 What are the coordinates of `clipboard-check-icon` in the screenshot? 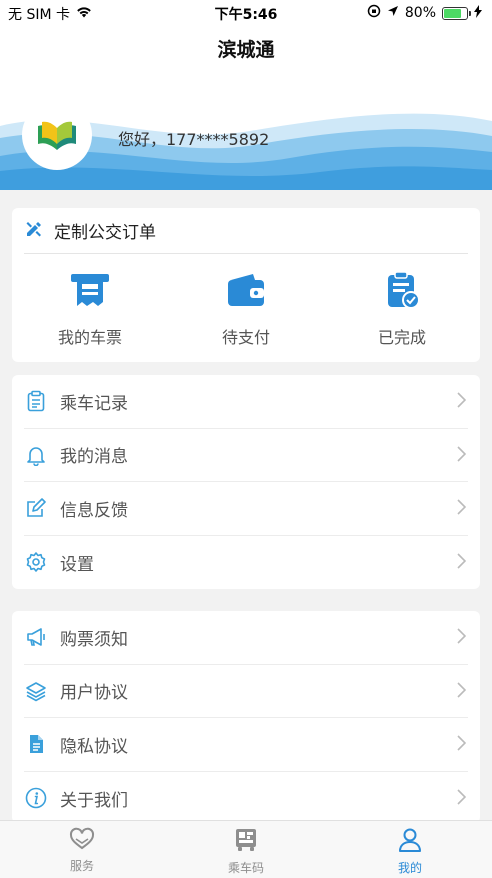 It's located at (404, 290).